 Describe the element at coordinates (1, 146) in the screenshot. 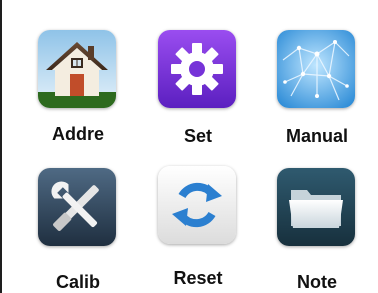

I see `left-border` at that location.